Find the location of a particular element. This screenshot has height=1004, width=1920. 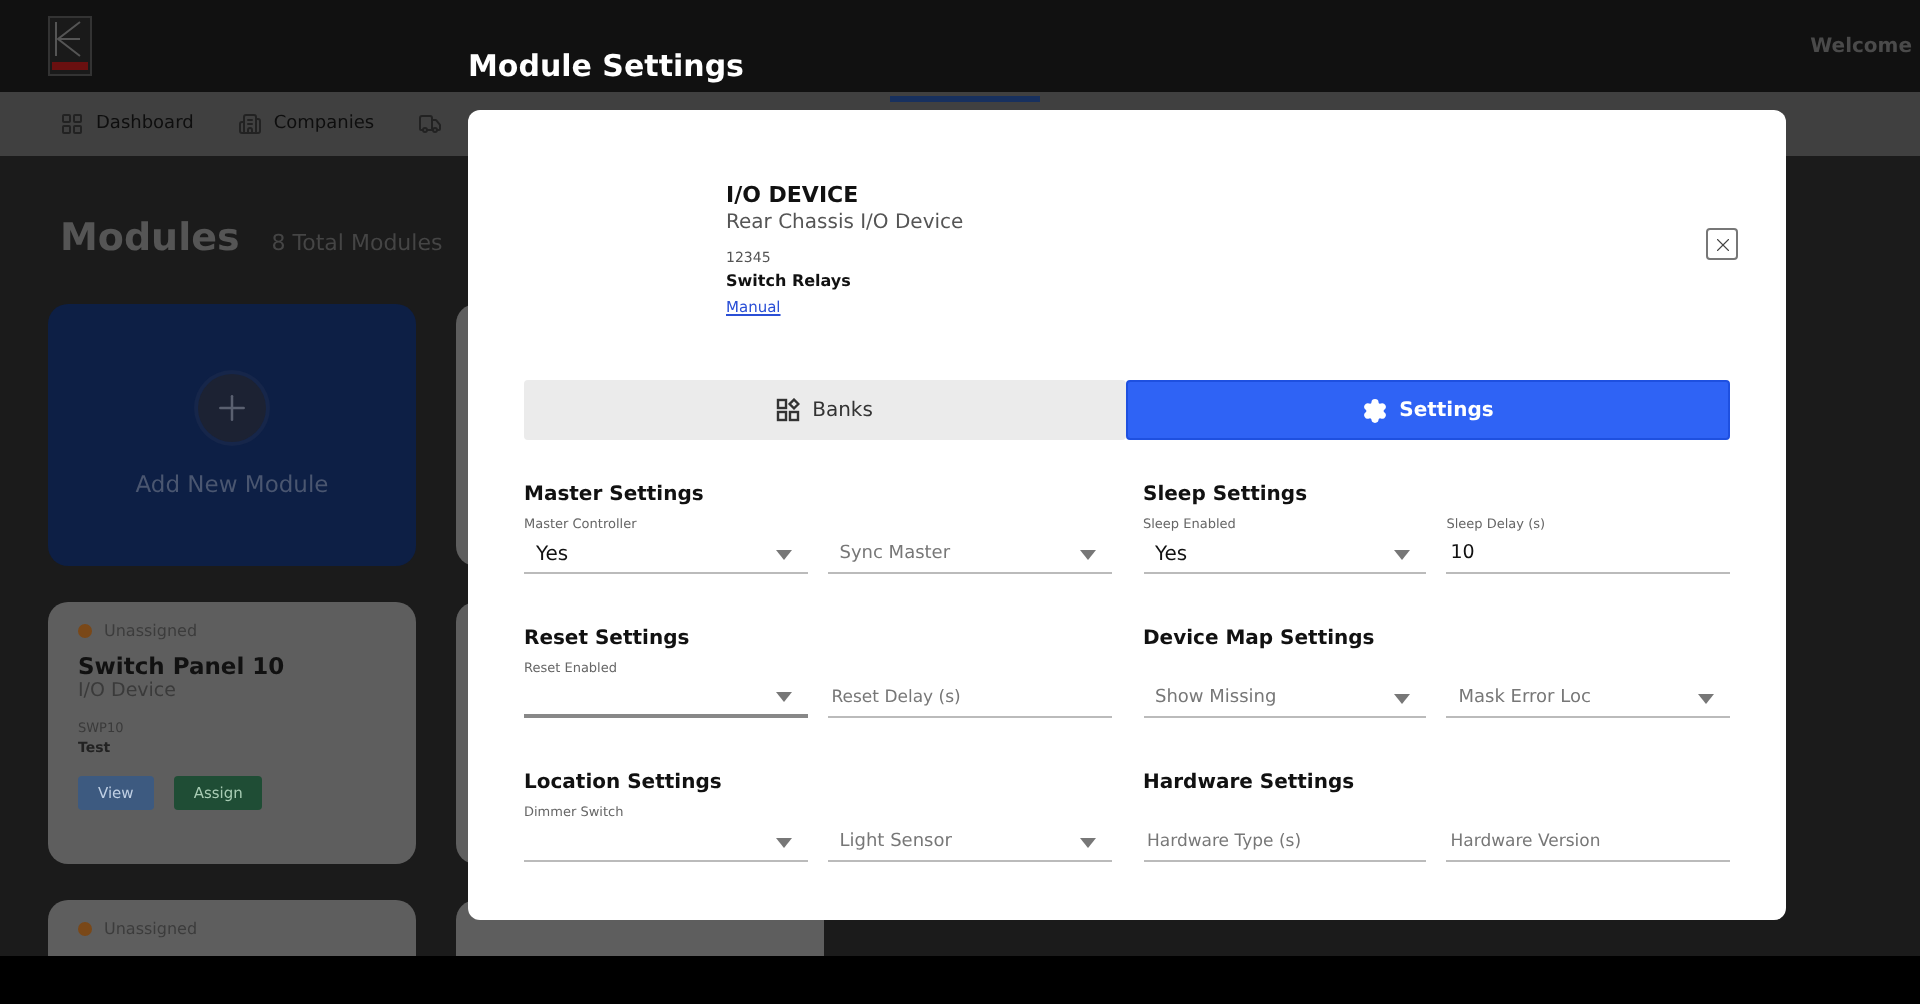

modal-title: Module Settings is located at coordinates (606, 66).